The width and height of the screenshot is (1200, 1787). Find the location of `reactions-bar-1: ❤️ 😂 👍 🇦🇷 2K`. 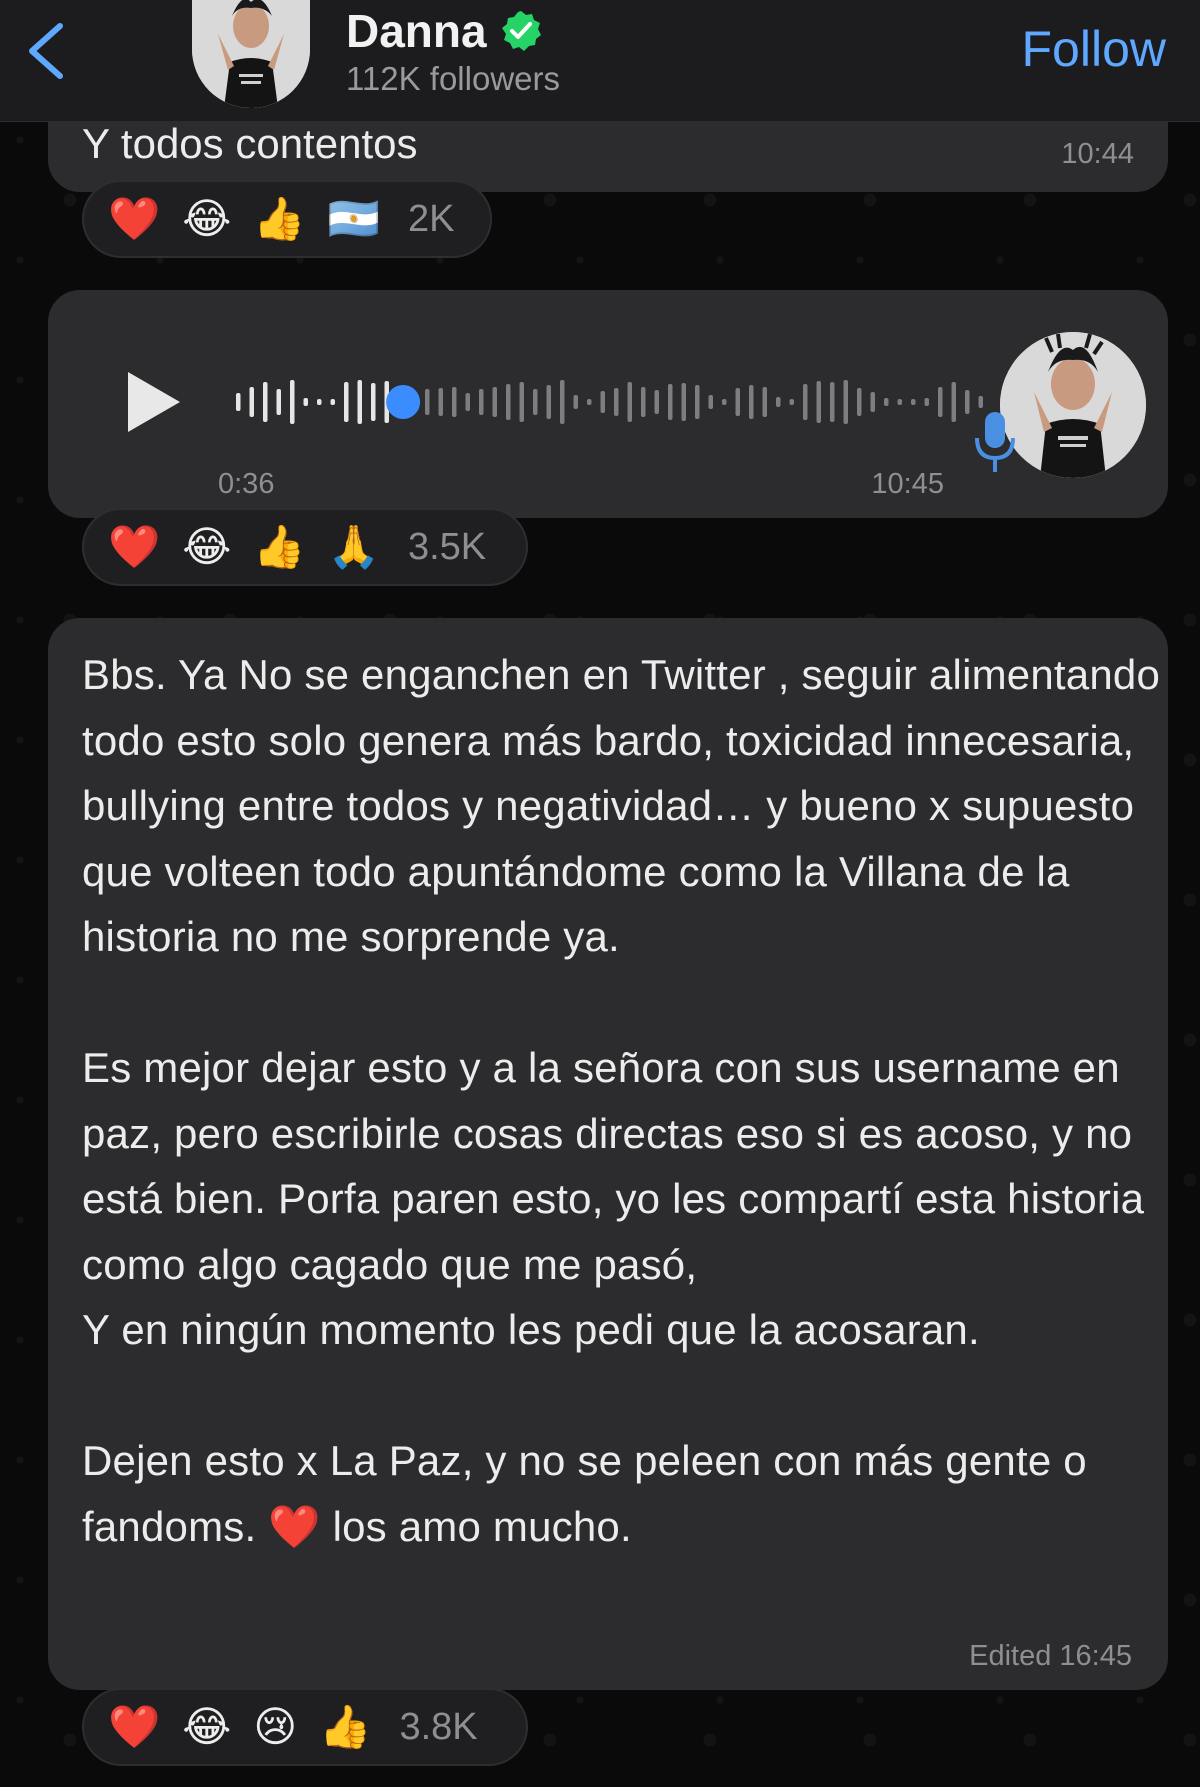

reactions-bar-1: ❤️ 😂 👍 🇦🇷 2K is located at coordinates (287, 219).